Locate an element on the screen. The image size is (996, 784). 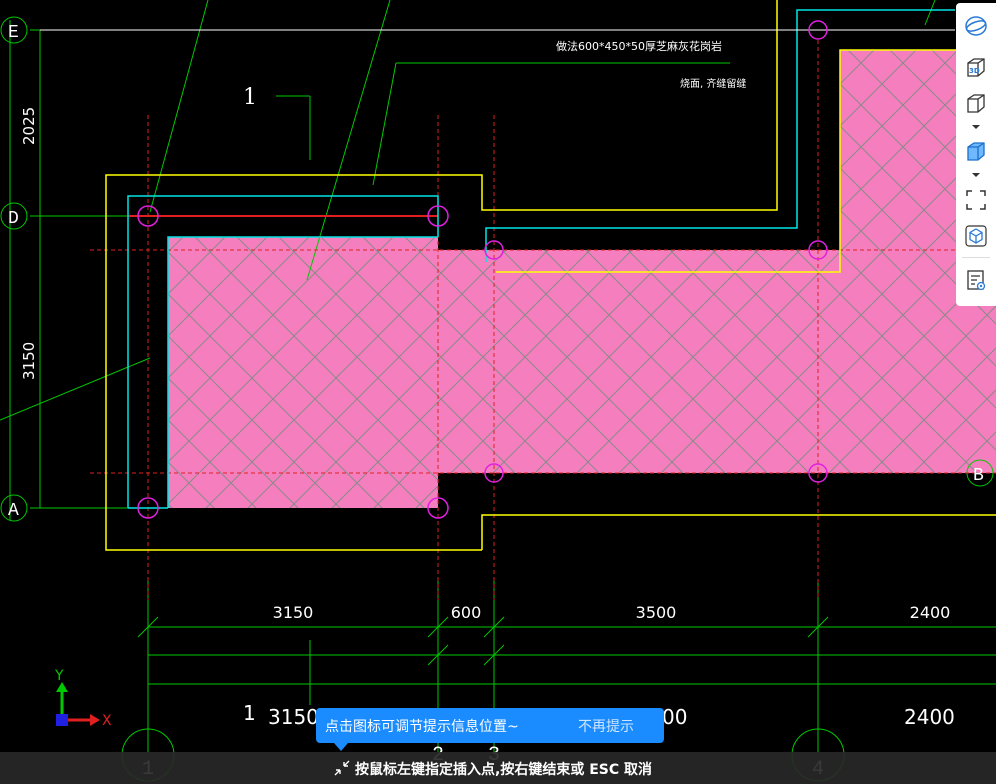
dim-2025: 2025 is located at coordinates (29, 126).